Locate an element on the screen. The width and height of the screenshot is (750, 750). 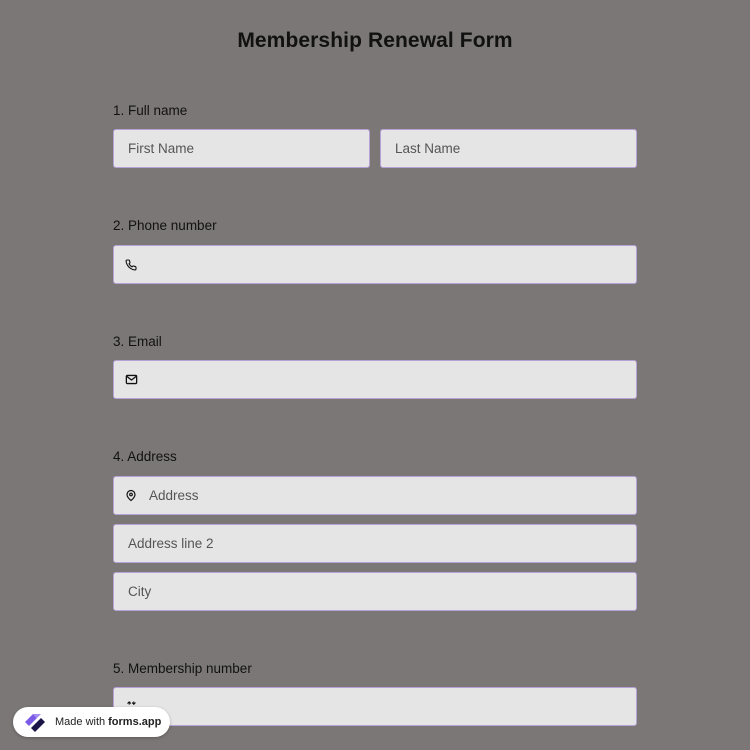
address-line-2-field is located at coordinates (375, 543).